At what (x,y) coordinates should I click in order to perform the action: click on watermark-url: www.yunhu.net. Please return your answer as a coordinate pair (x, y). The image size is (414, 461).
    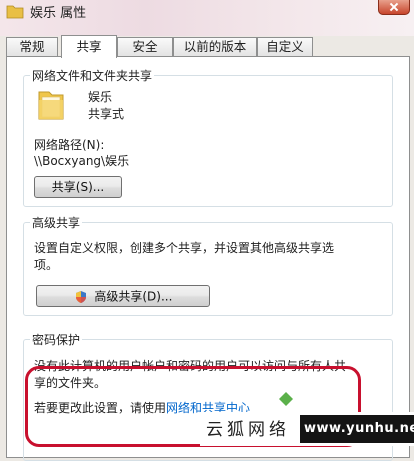
    Looking at the image, I should click on (359, 428).